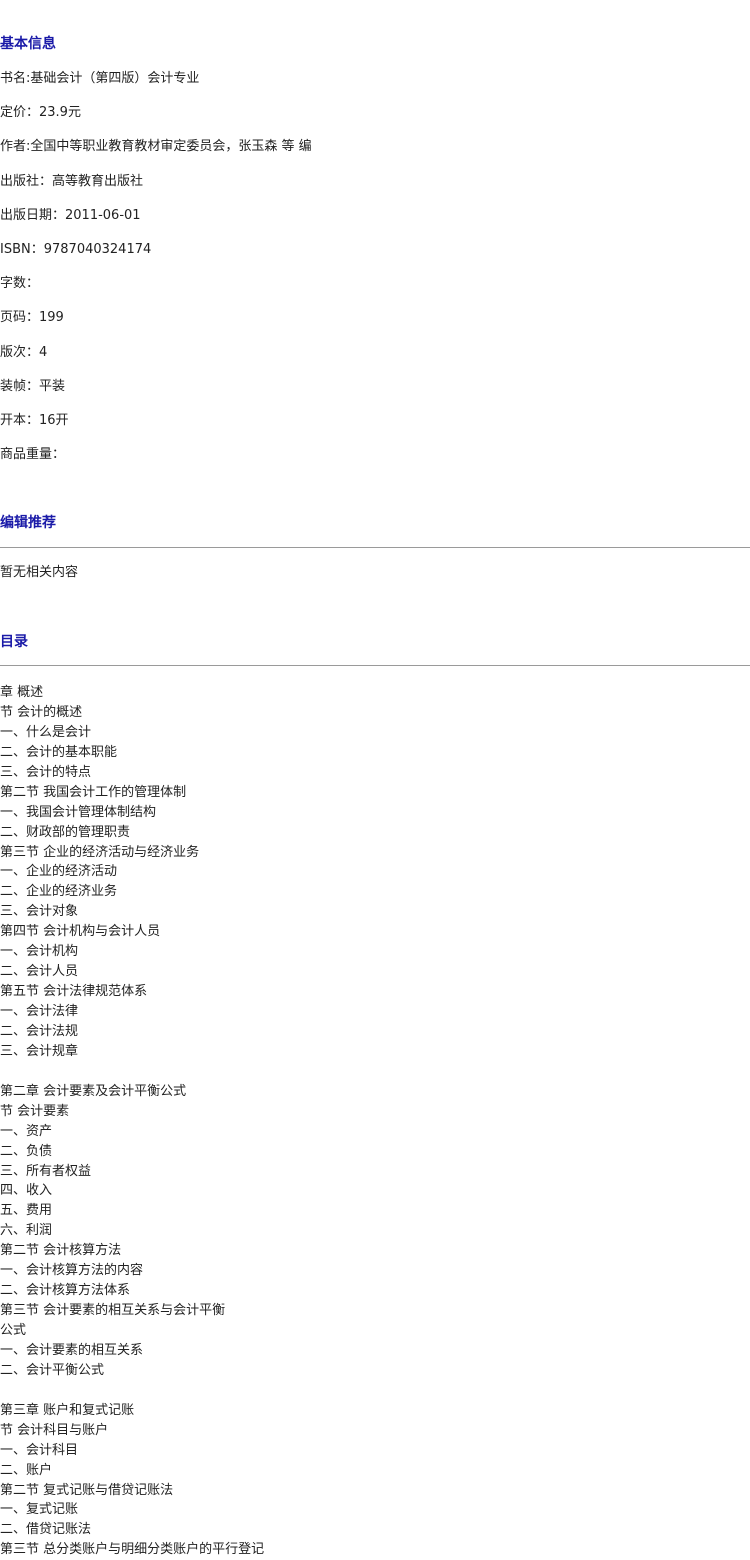 This screenshot has height=1560, width=750. I want to click on info-binding: 装帧：平装, so click(33, 386).